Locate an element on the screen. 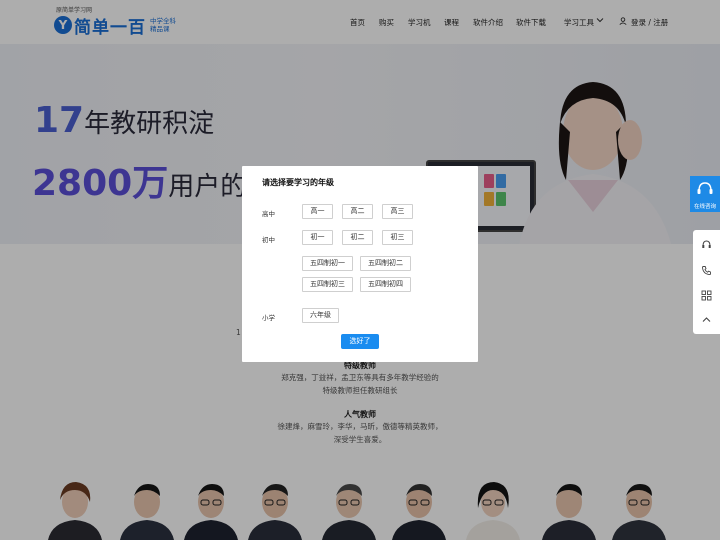 This screenshot has width=720, height=540. grade-button-high-2: 高二 is located at coordinates (357, 211).